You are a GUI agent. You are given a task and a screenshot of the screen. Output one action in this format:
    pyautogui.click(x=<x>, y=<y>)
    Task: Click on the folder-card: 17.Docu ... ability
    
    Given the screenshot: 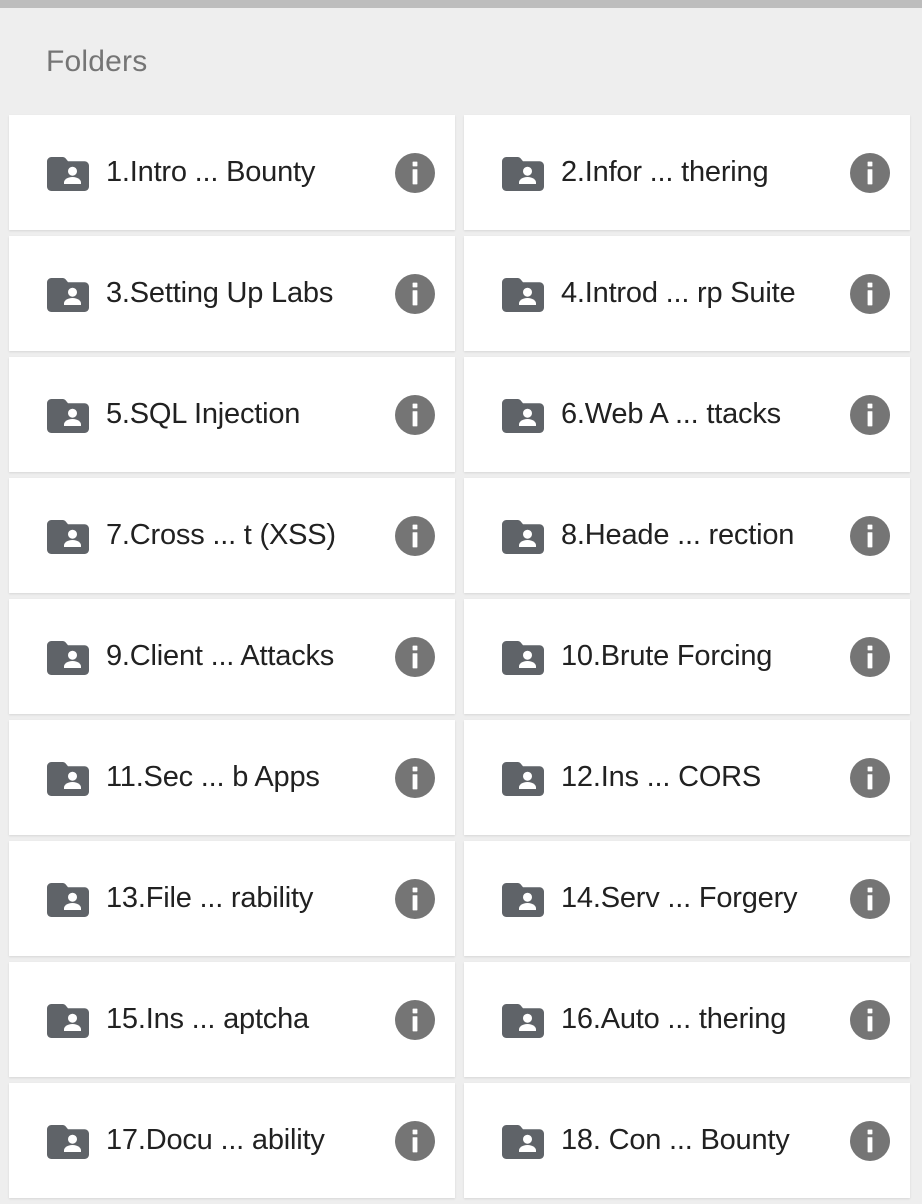 What is the action you would take?
    pyautogui.click(x=232, y=1140)
    